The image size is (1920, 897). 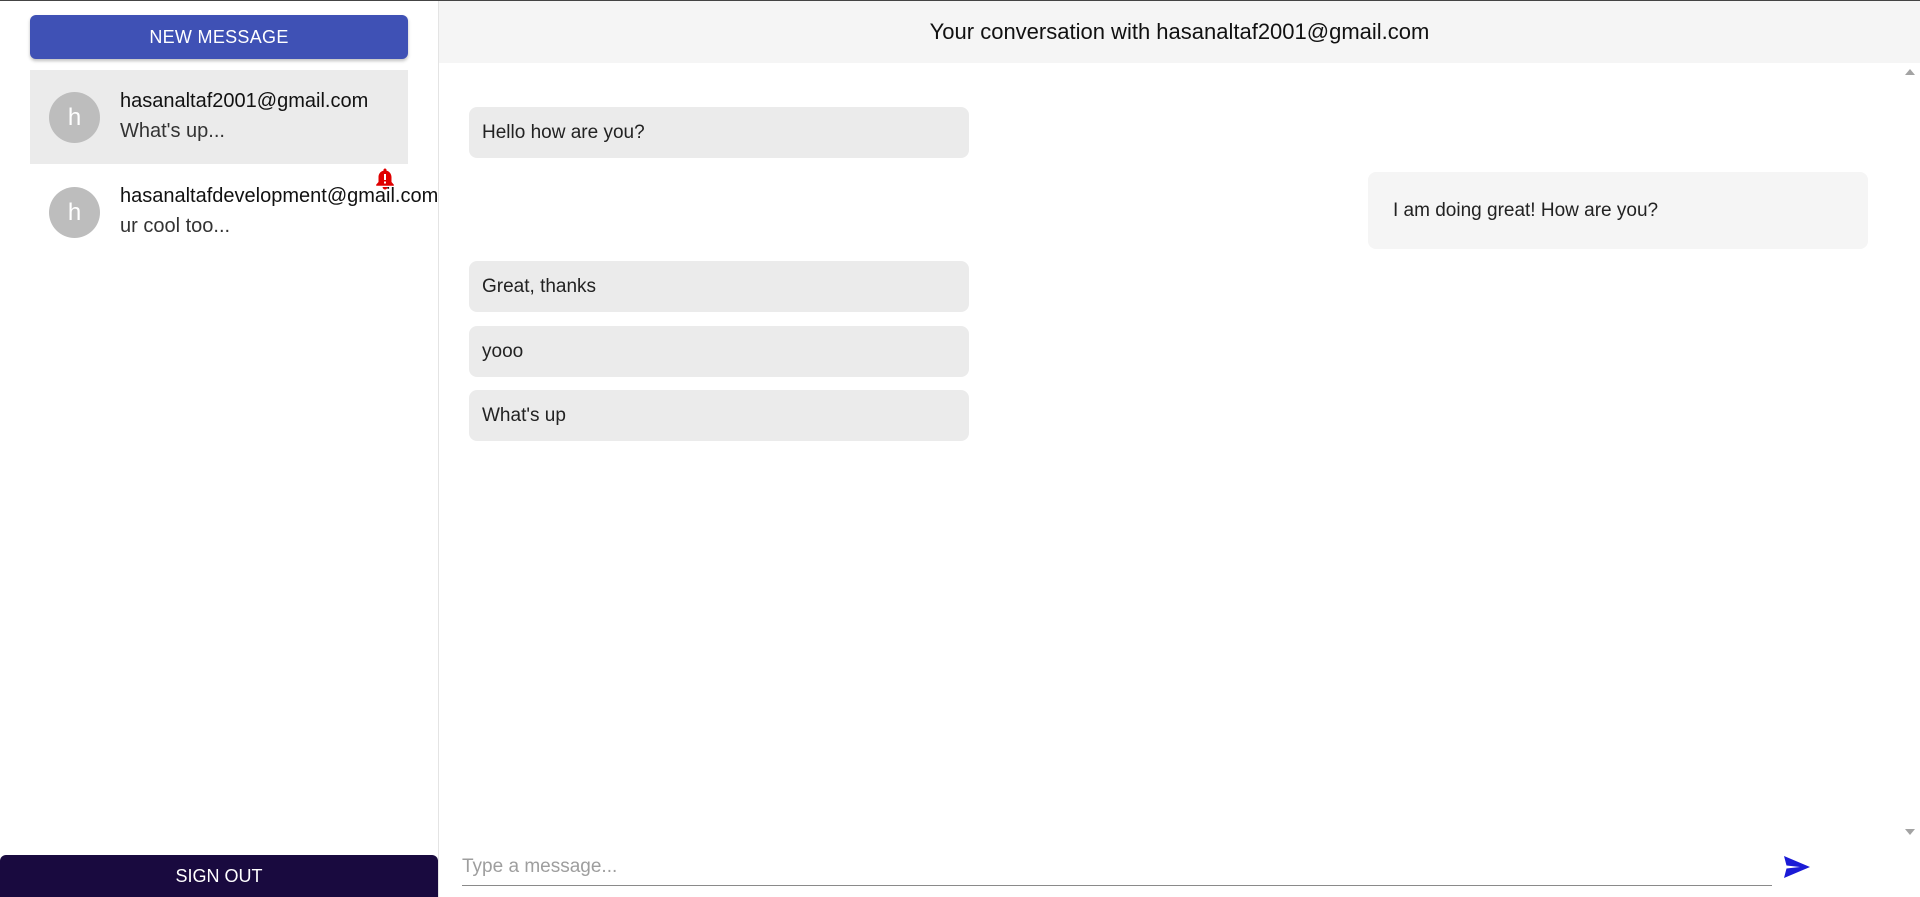 I want to click on sign-out-button: SIGN OUT, so click(x=219, y=876).